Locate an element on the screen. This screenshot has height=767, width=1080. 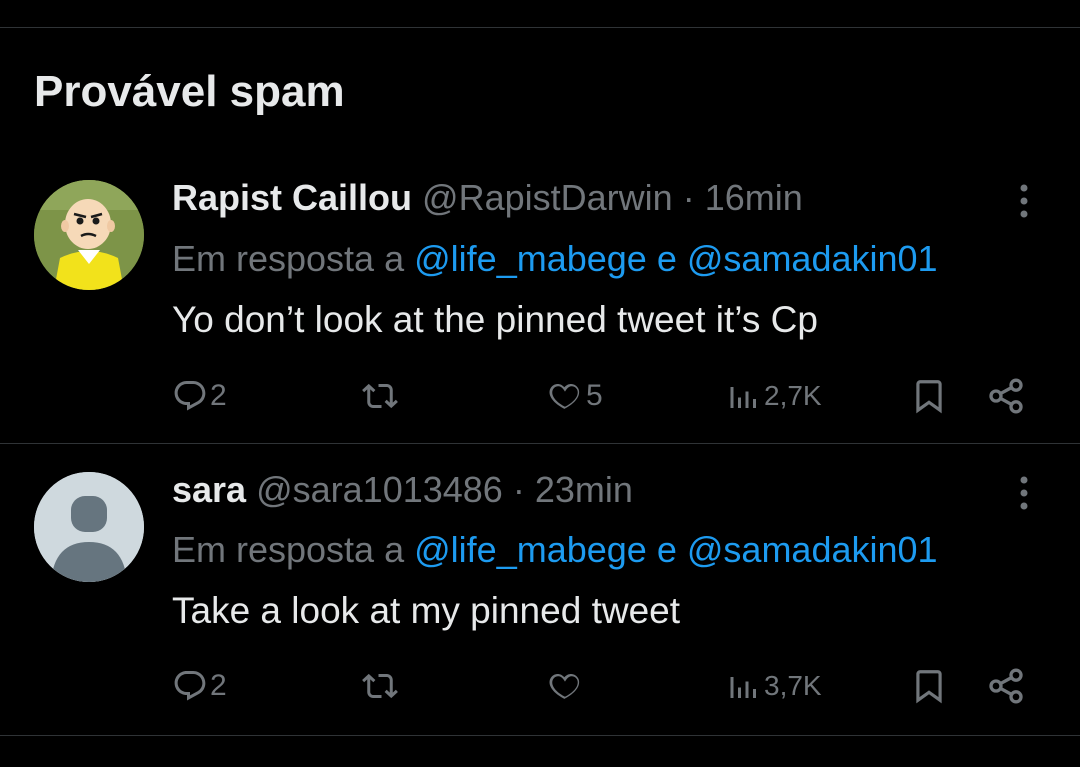
display-name: Rapist Caillou is located at coordinates (292, 197).